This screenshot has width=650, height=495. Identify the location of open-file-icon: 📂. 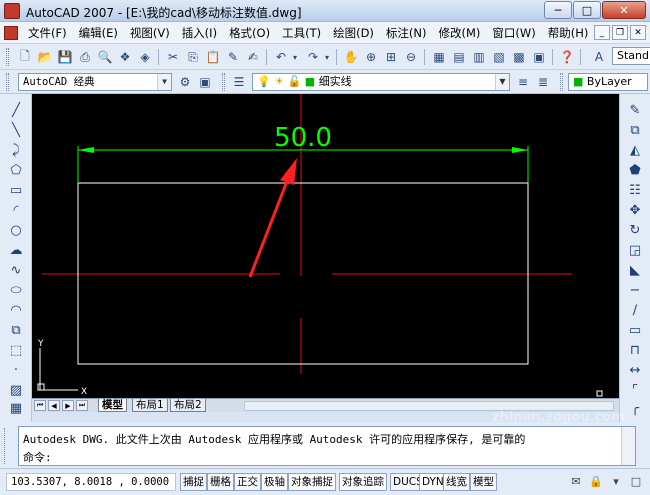
(45, 57).